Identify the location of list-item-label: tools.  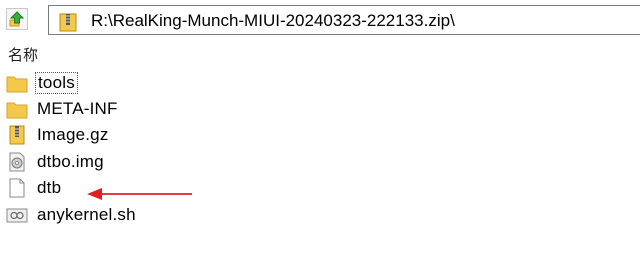
(56, 83).